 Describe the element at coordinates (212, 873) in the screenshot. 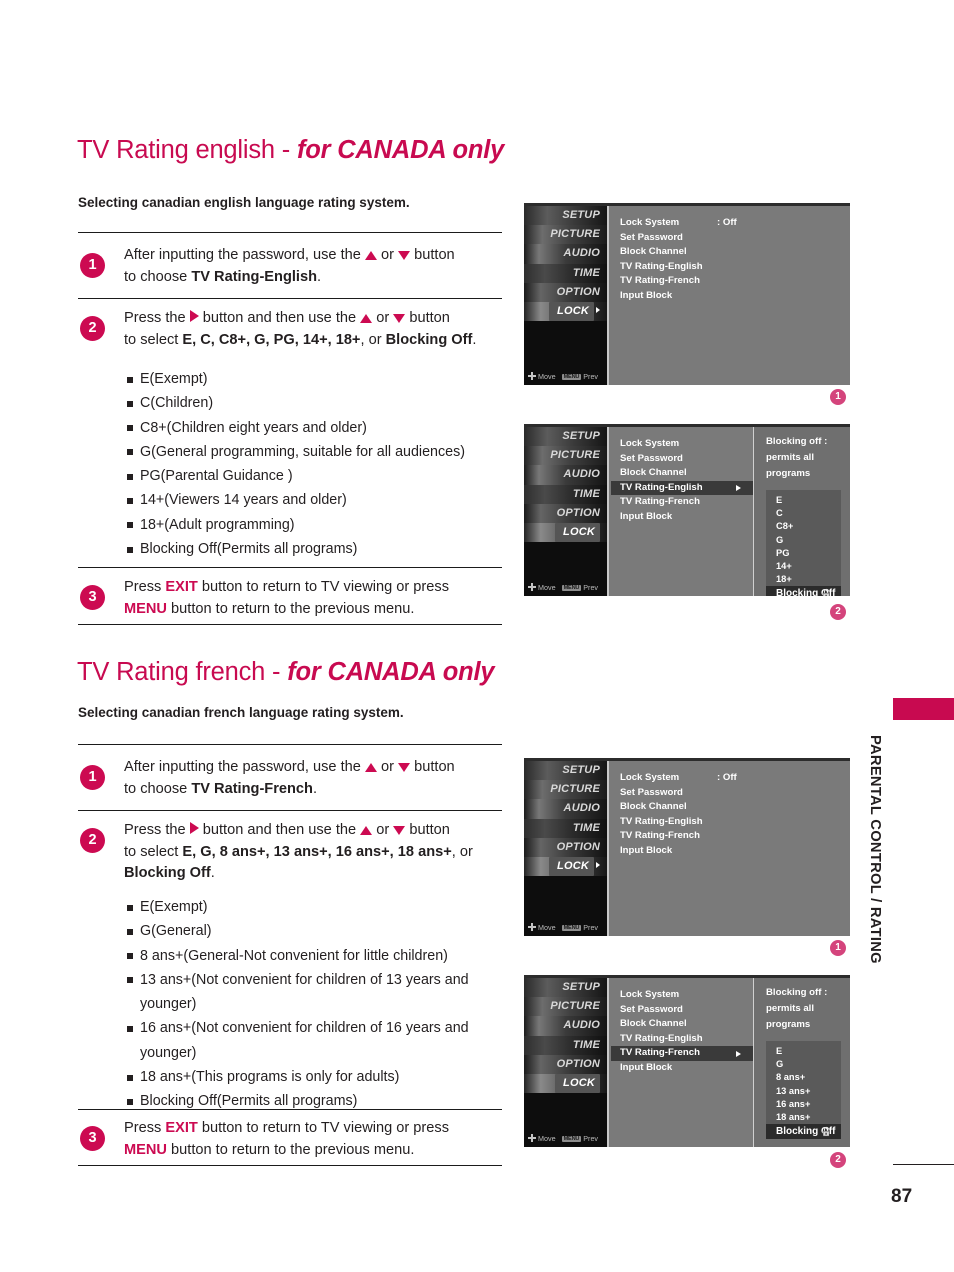

I see `fr-step2-line3-post: .` at that location.